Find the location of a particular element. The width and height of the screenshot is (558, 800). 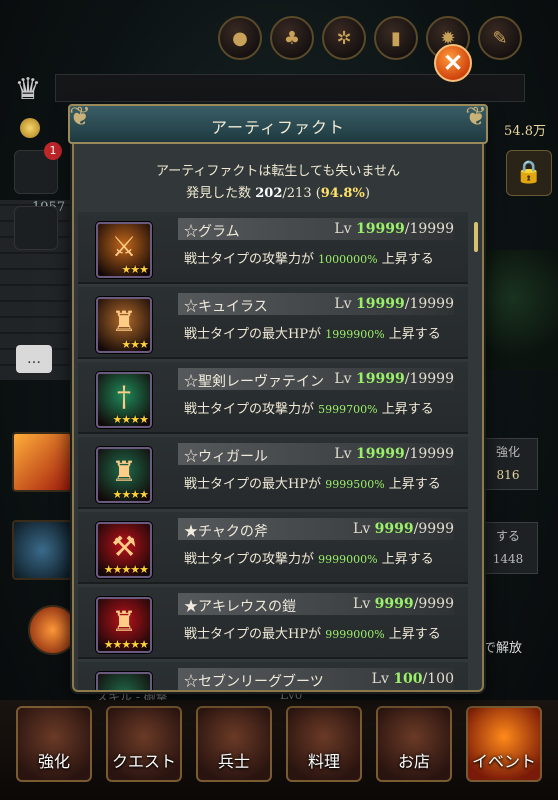

nav-shop-button: お店 is located at coordinates (414, 744).